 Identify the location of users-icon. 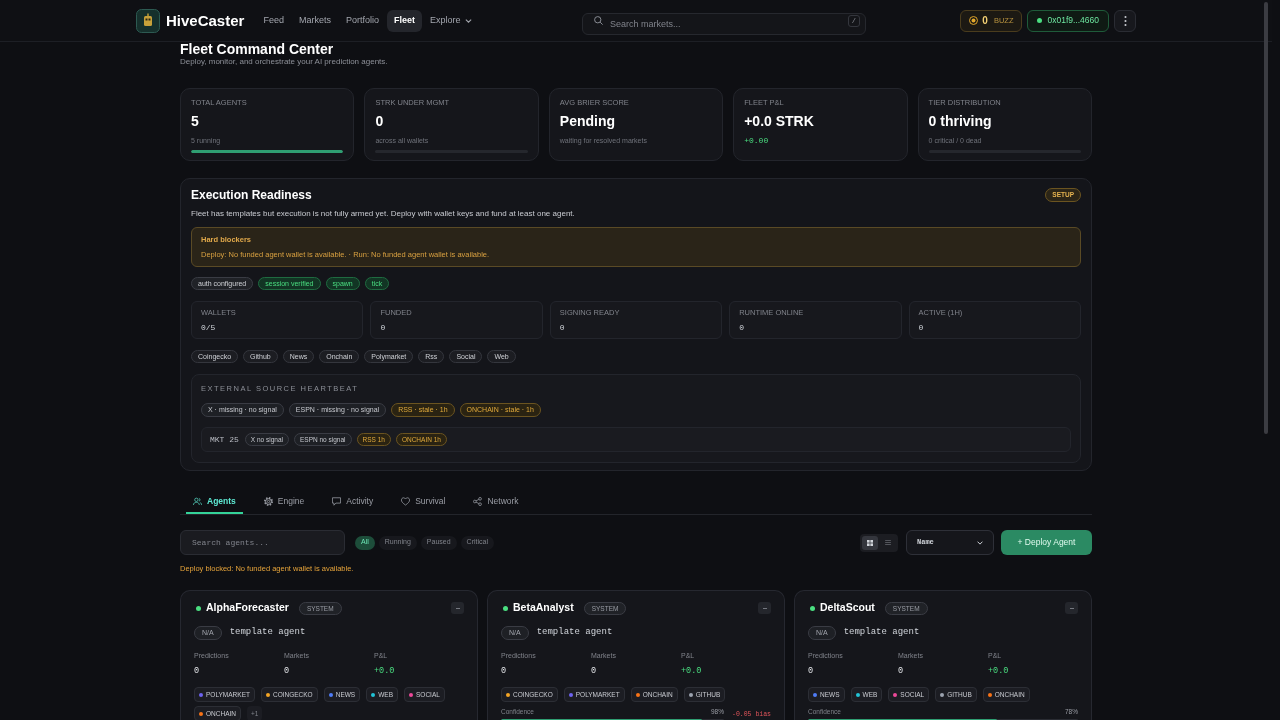
(197, 501).